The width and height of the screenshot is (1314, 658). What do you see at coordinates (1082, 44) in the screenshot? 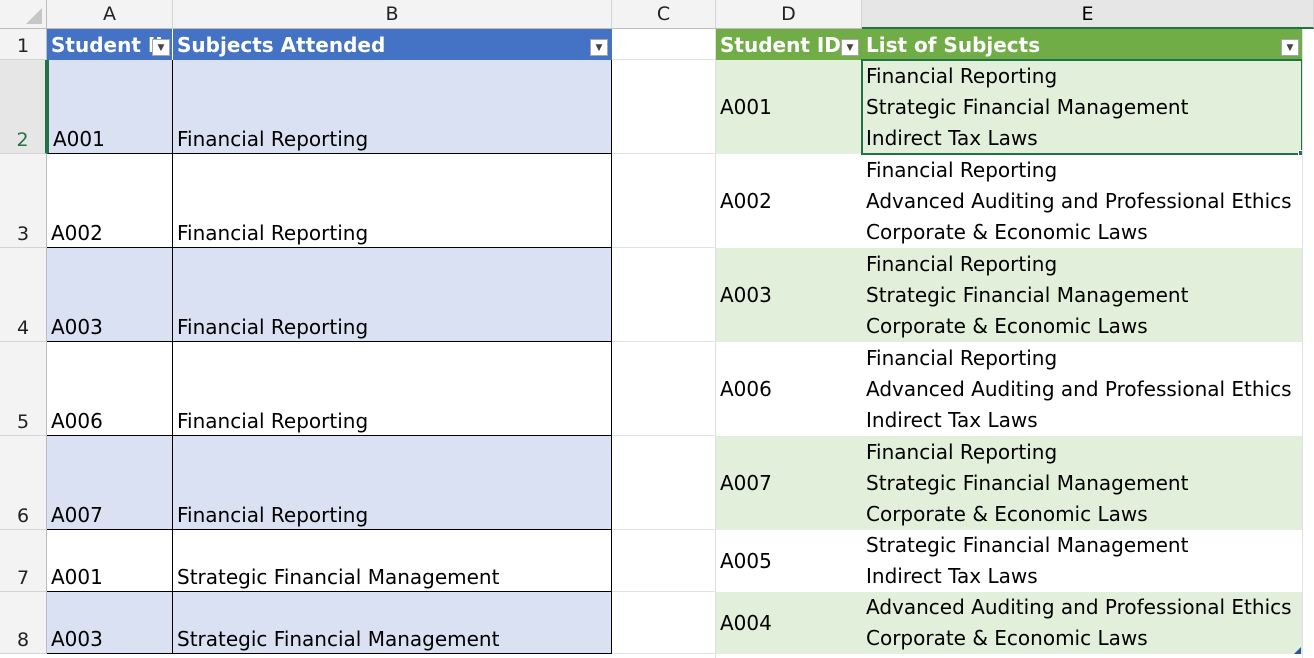
I see `table2-header-subjects: List of Subjects` at bounding box center [1082, 44].